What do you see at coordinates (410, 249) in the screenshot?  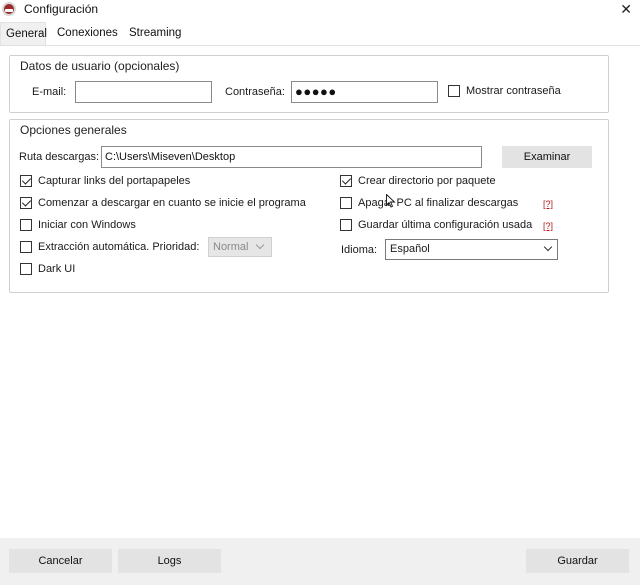 I see `language-value: Español` at bounding box center [410, 249].